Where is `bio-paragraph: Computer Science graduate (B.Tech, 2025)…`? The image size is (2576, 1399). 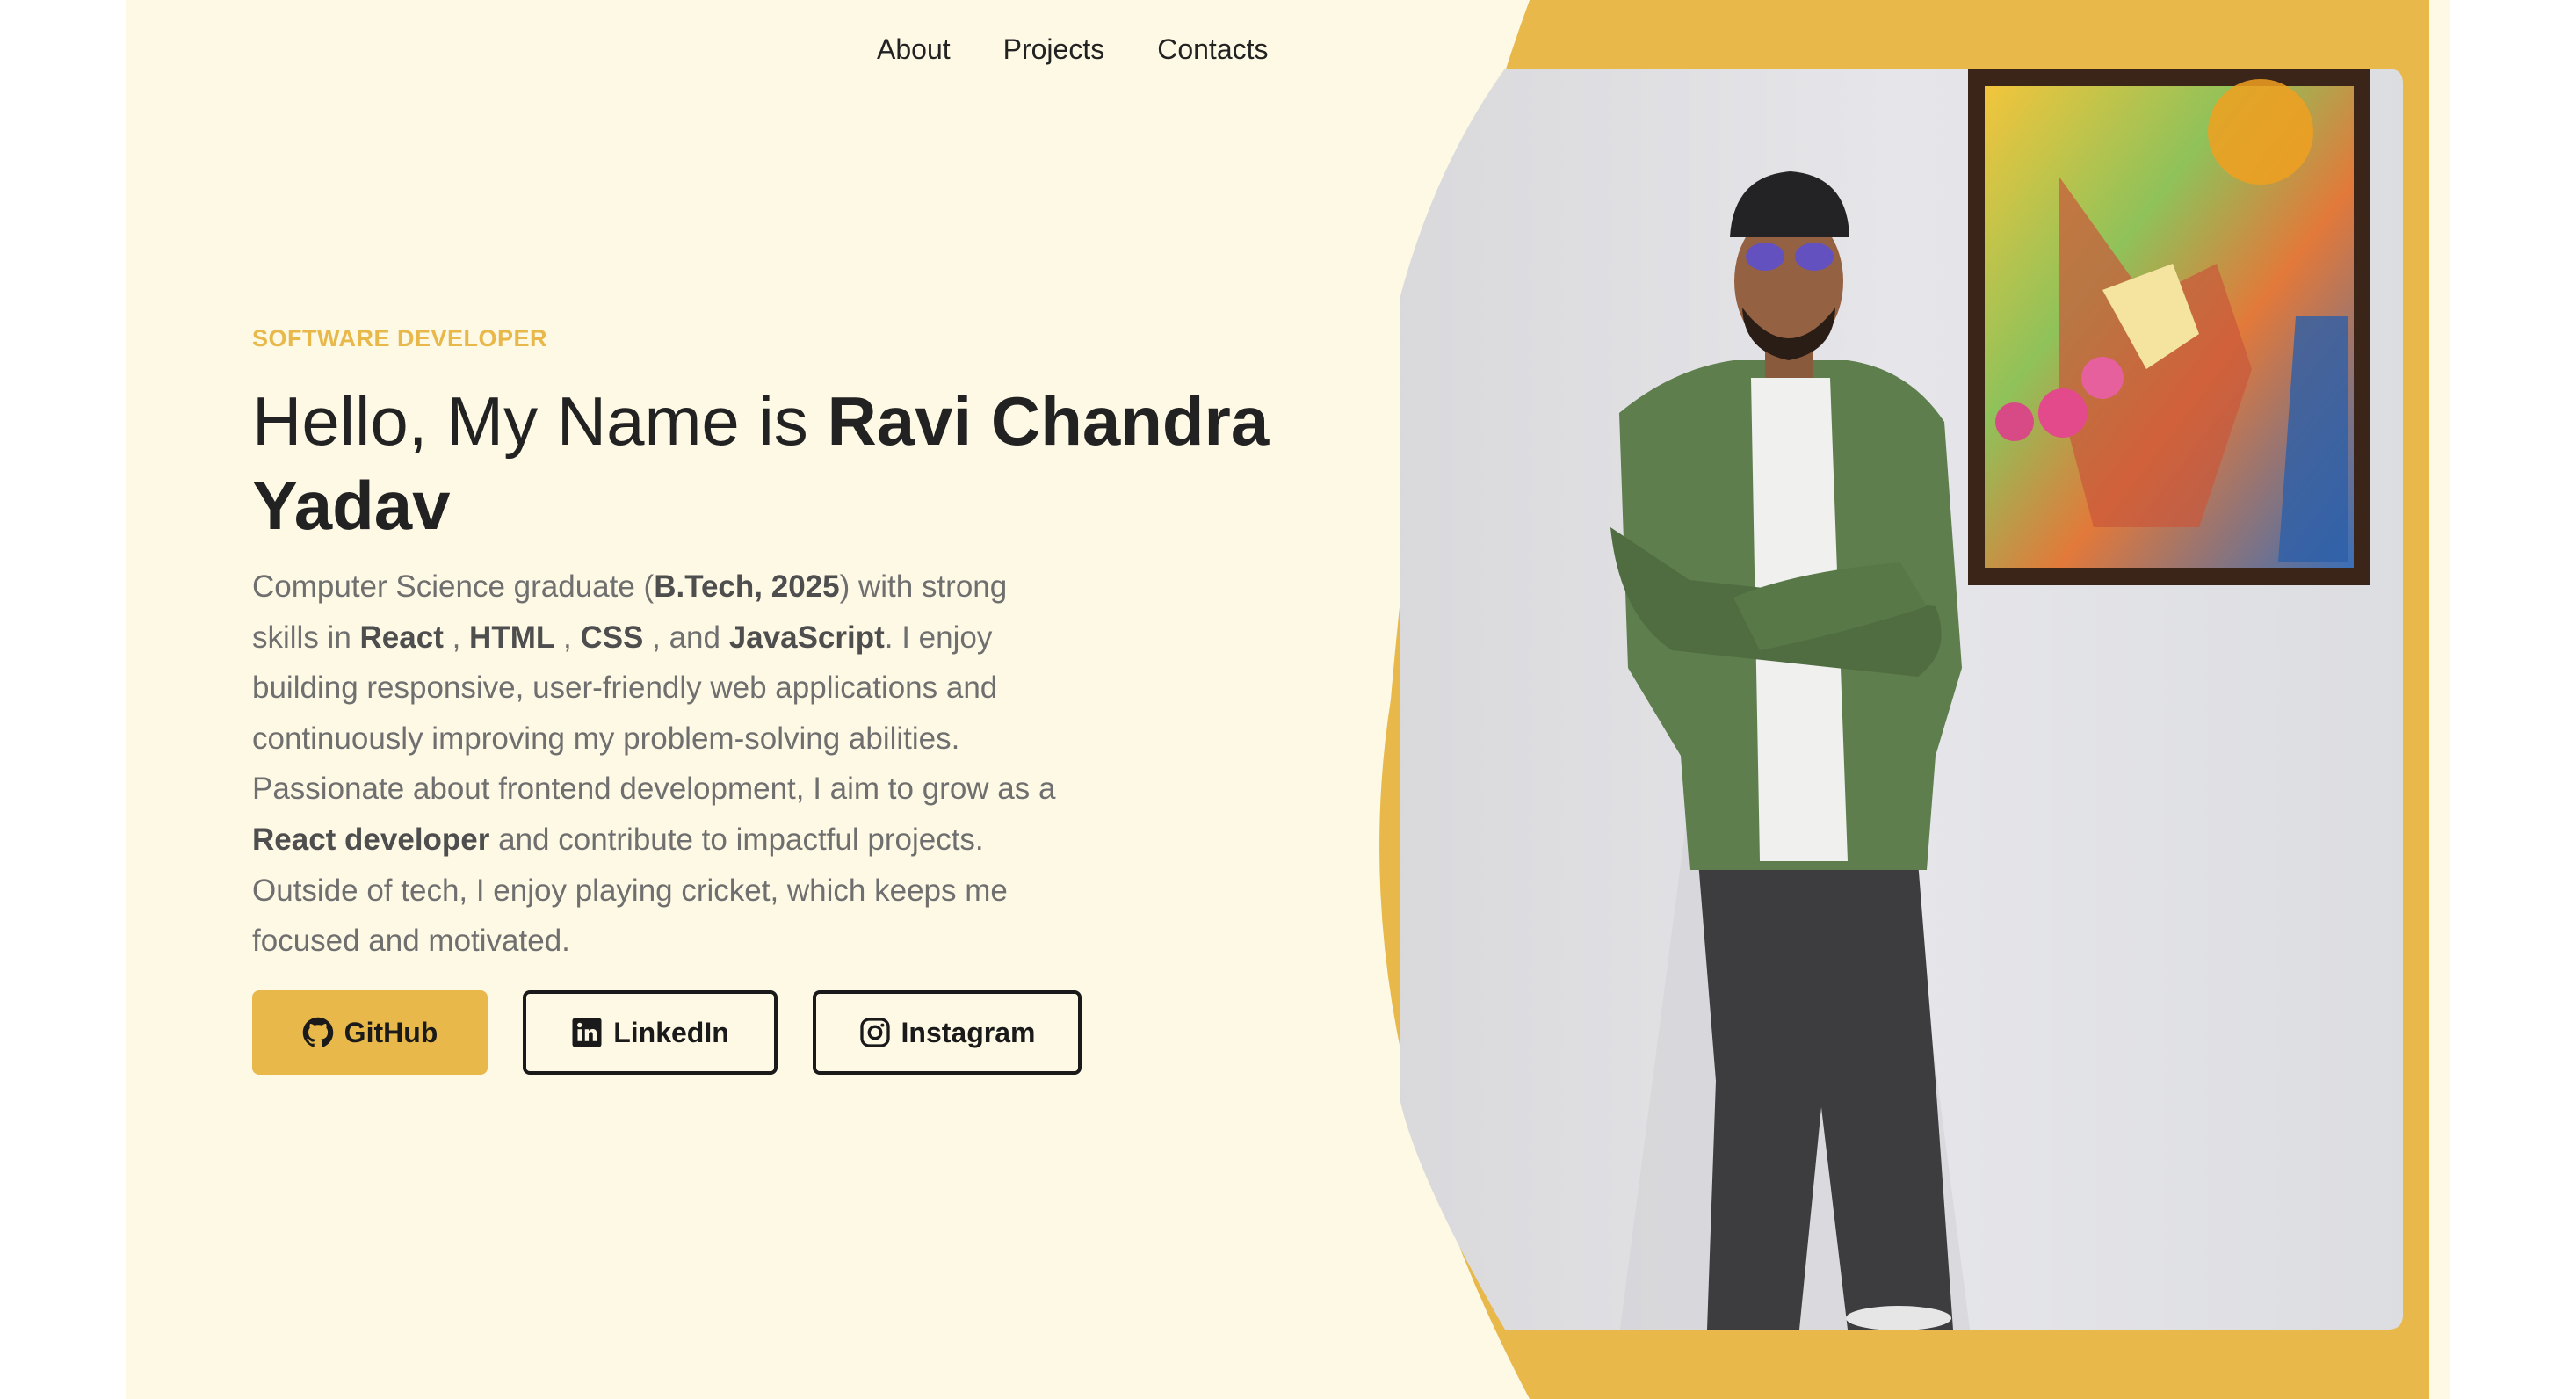
bio-paragraph: Computer Science graduate (B.Tech, 2025)… is located at coordinates (656, 764).